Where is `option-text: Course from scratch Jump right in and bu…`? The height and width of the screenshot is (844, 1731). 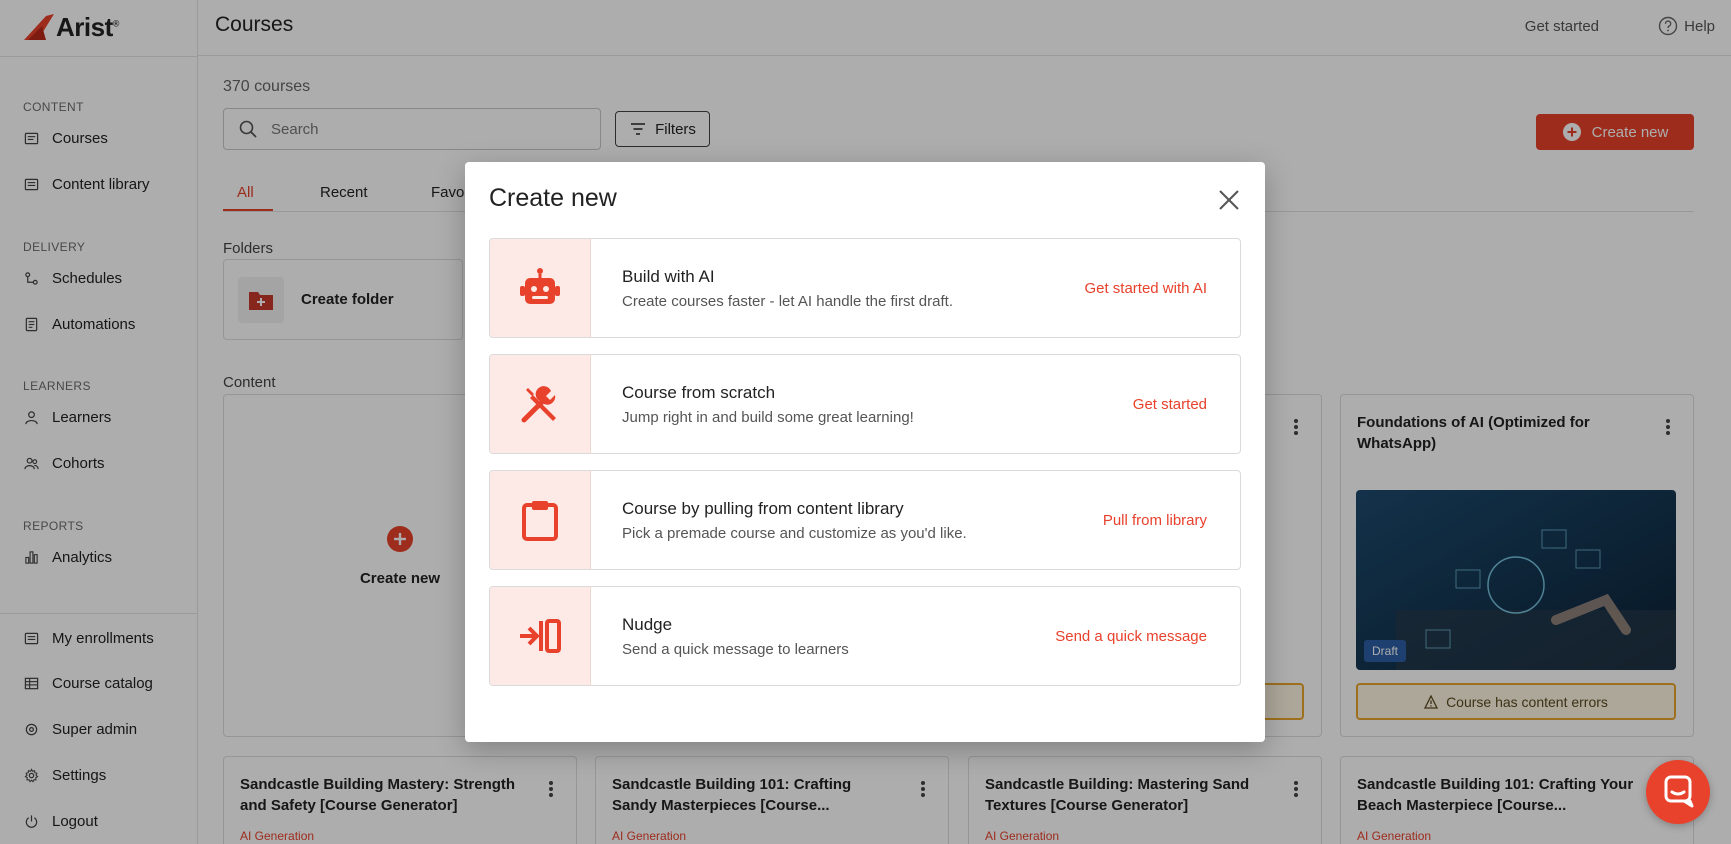
option-text: Course from scratch Jump right in and bu… is located at coordinates (877, 404).